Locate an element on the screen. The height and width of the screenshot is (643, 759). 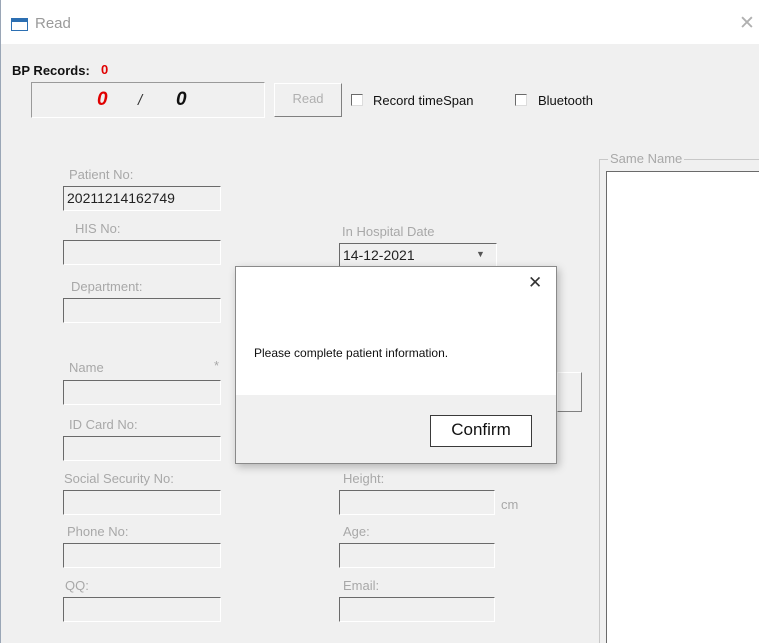
bluetooth-checkbox is located at coordinates (521, 100).